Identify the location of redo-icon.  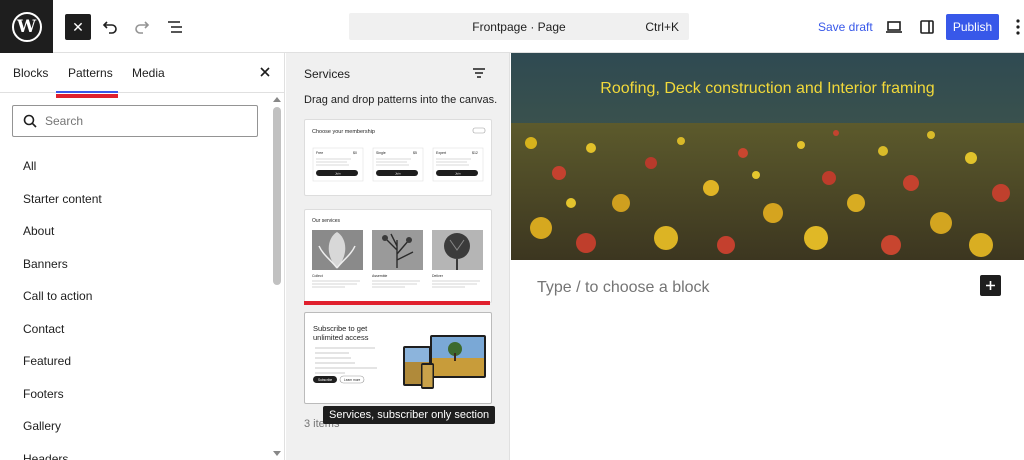
(142, 27).